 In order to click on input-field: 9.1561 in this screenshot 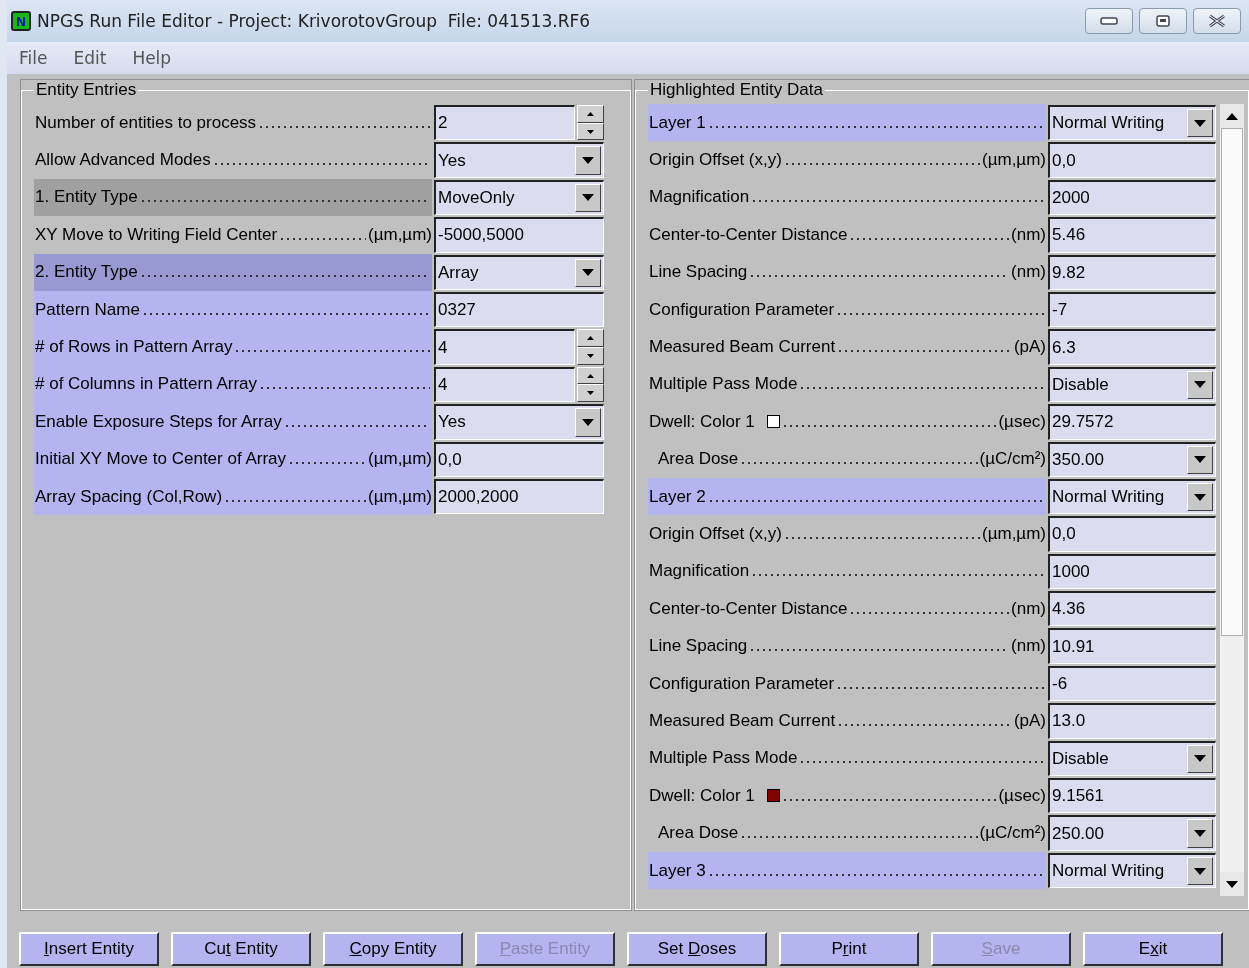, I will do `click(1132, 796)`.